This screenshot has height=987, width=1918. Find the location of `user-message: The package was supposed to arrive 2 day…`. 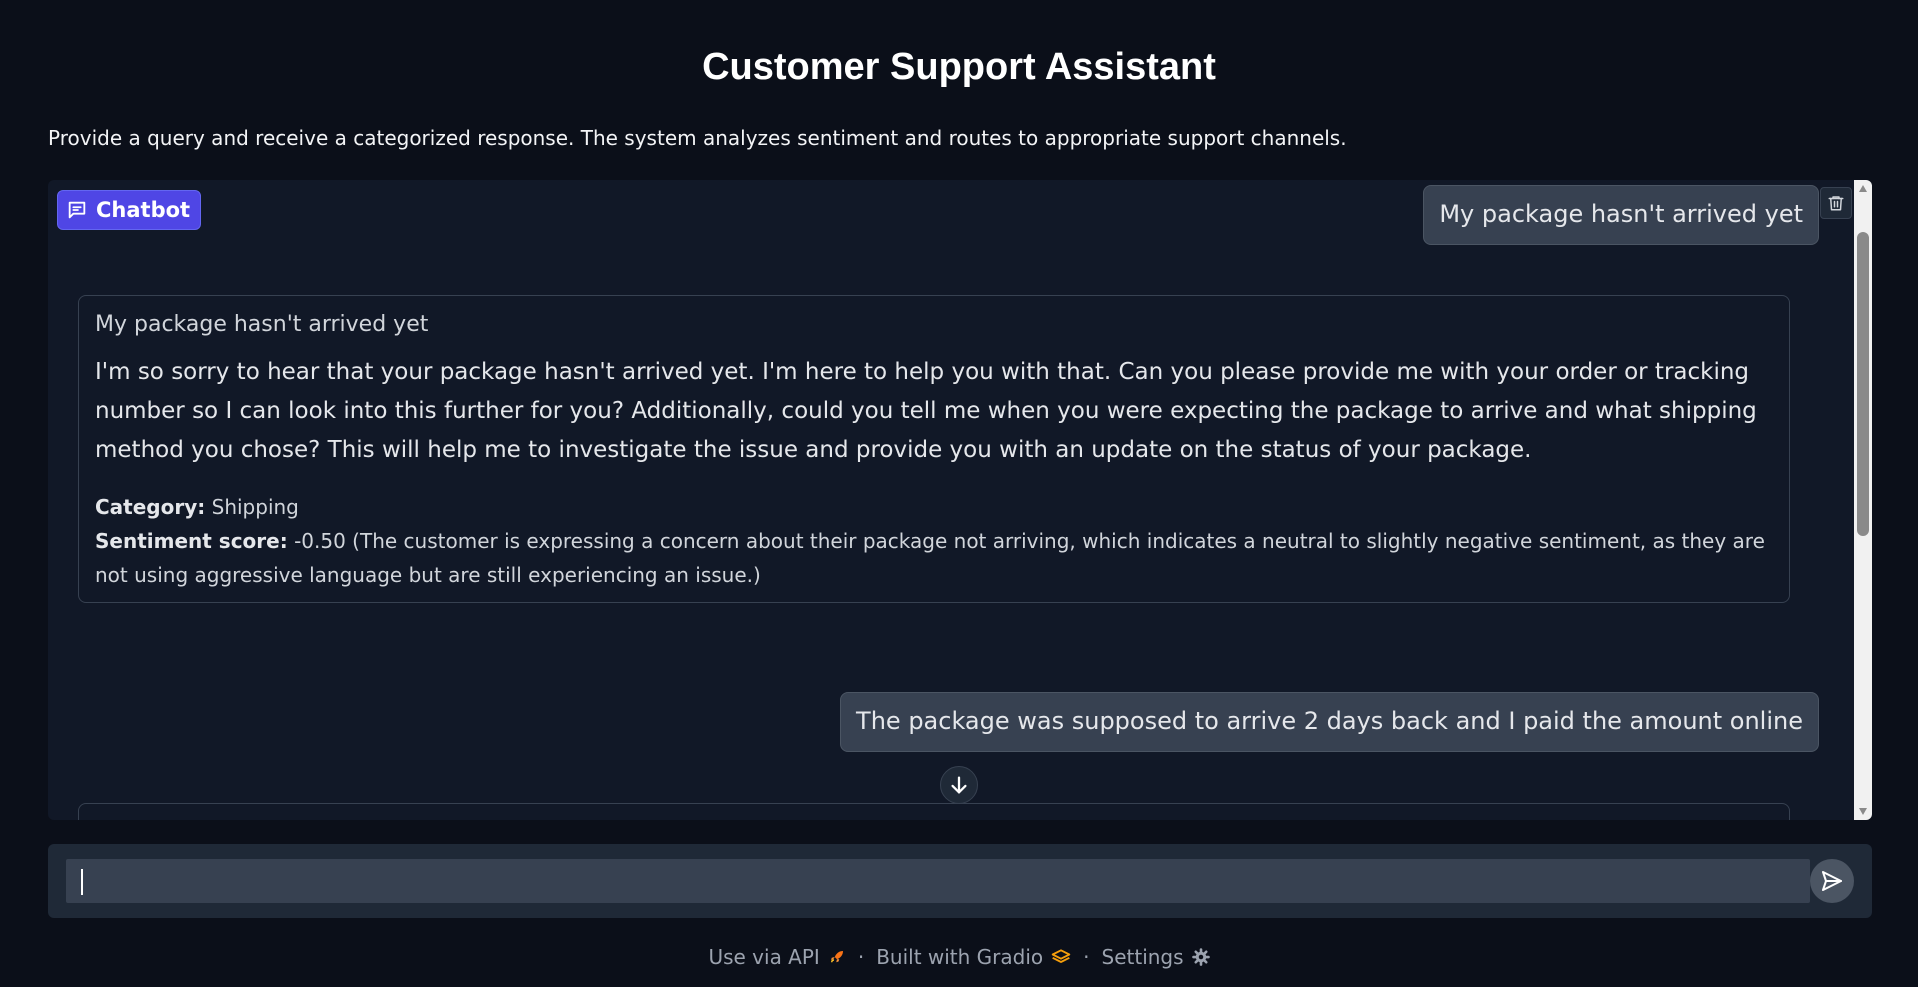

user-message: The package was supposed to arrive 2 day… is located at coordinates (1329, 722).